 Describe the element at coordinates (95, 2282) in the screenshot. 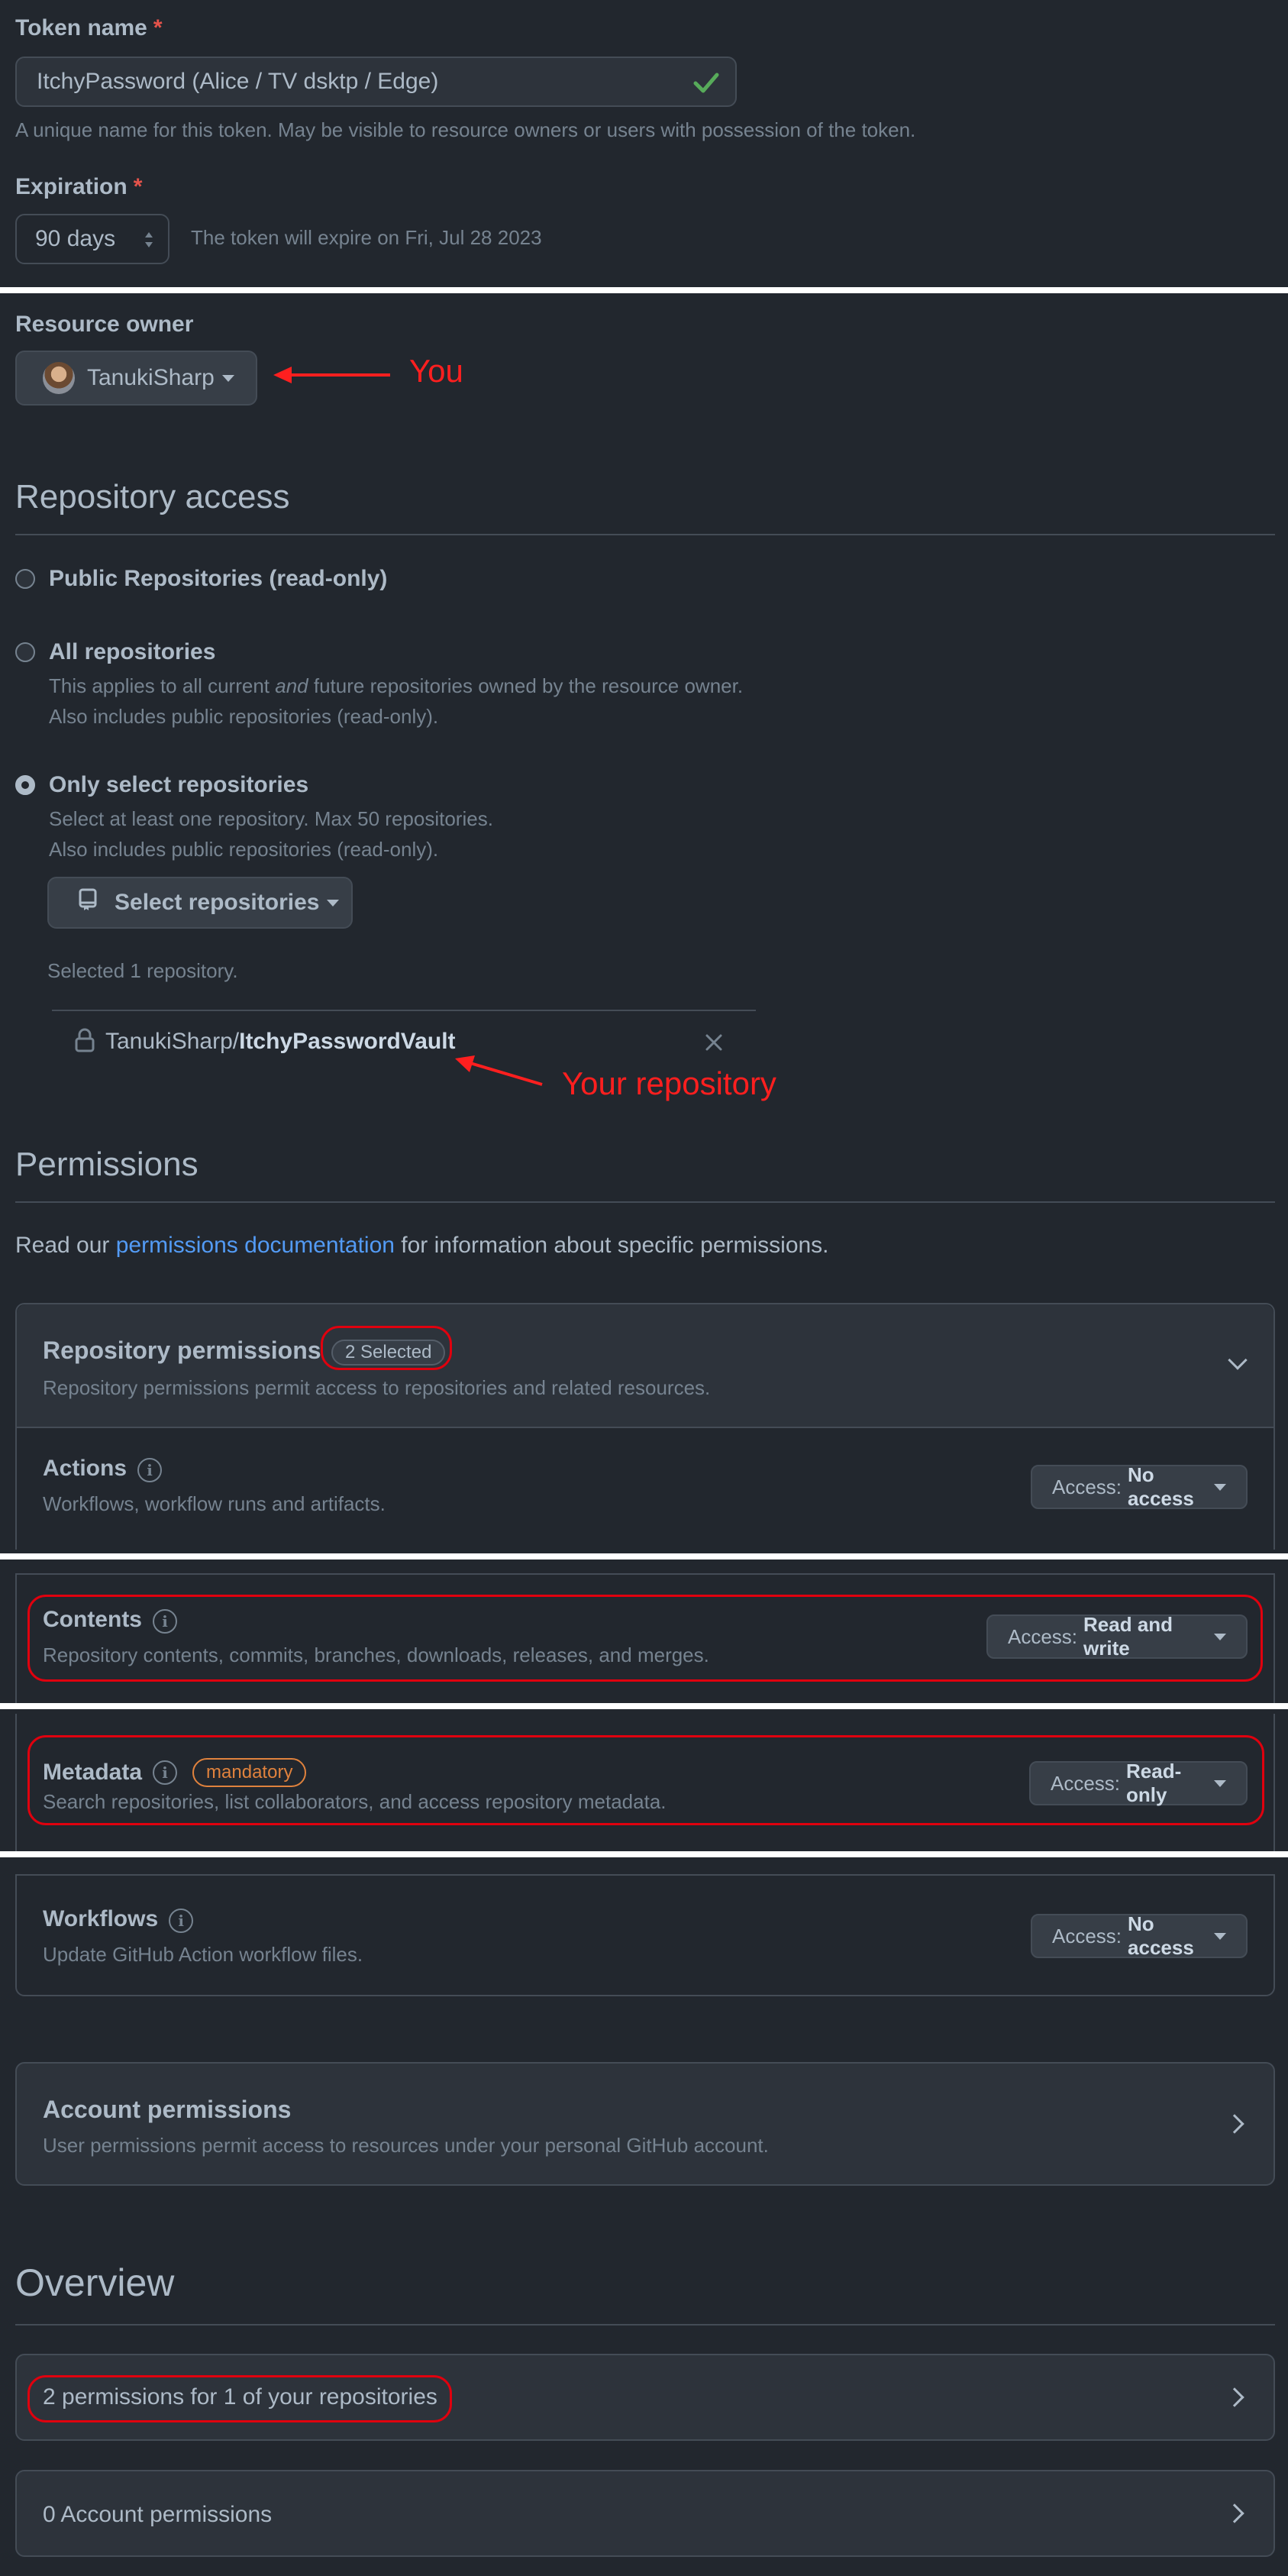

I see `overview-heading: Overview` at that location.